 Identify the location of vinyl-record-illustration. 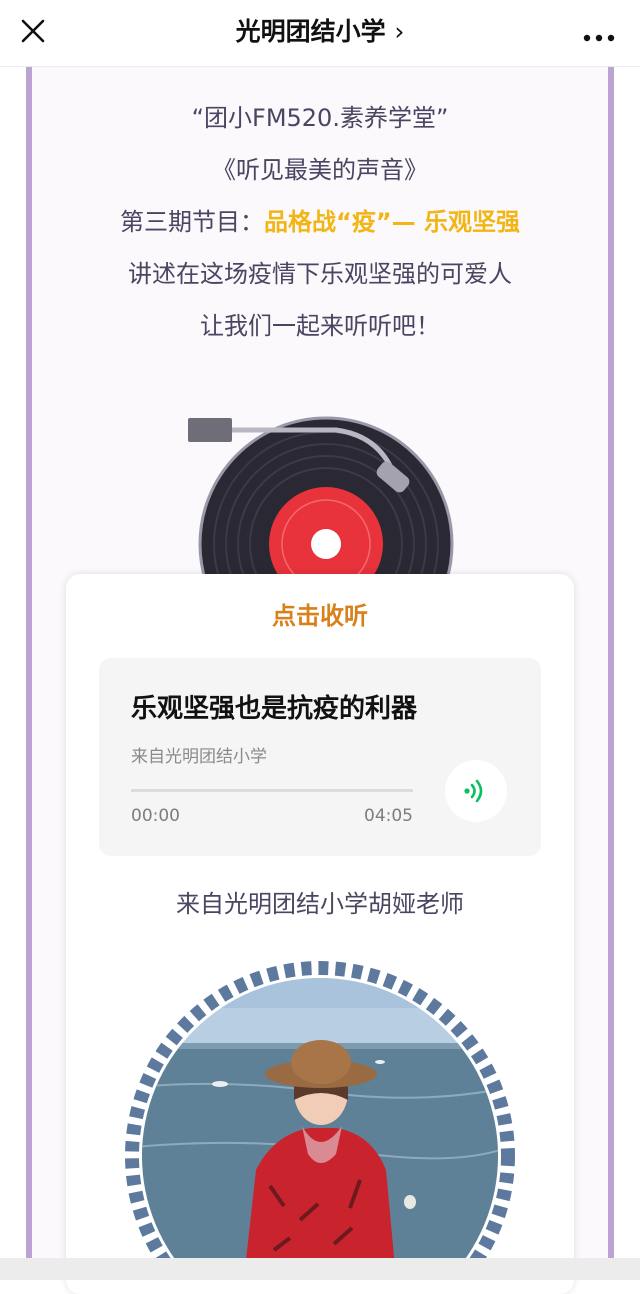
(321, 497).